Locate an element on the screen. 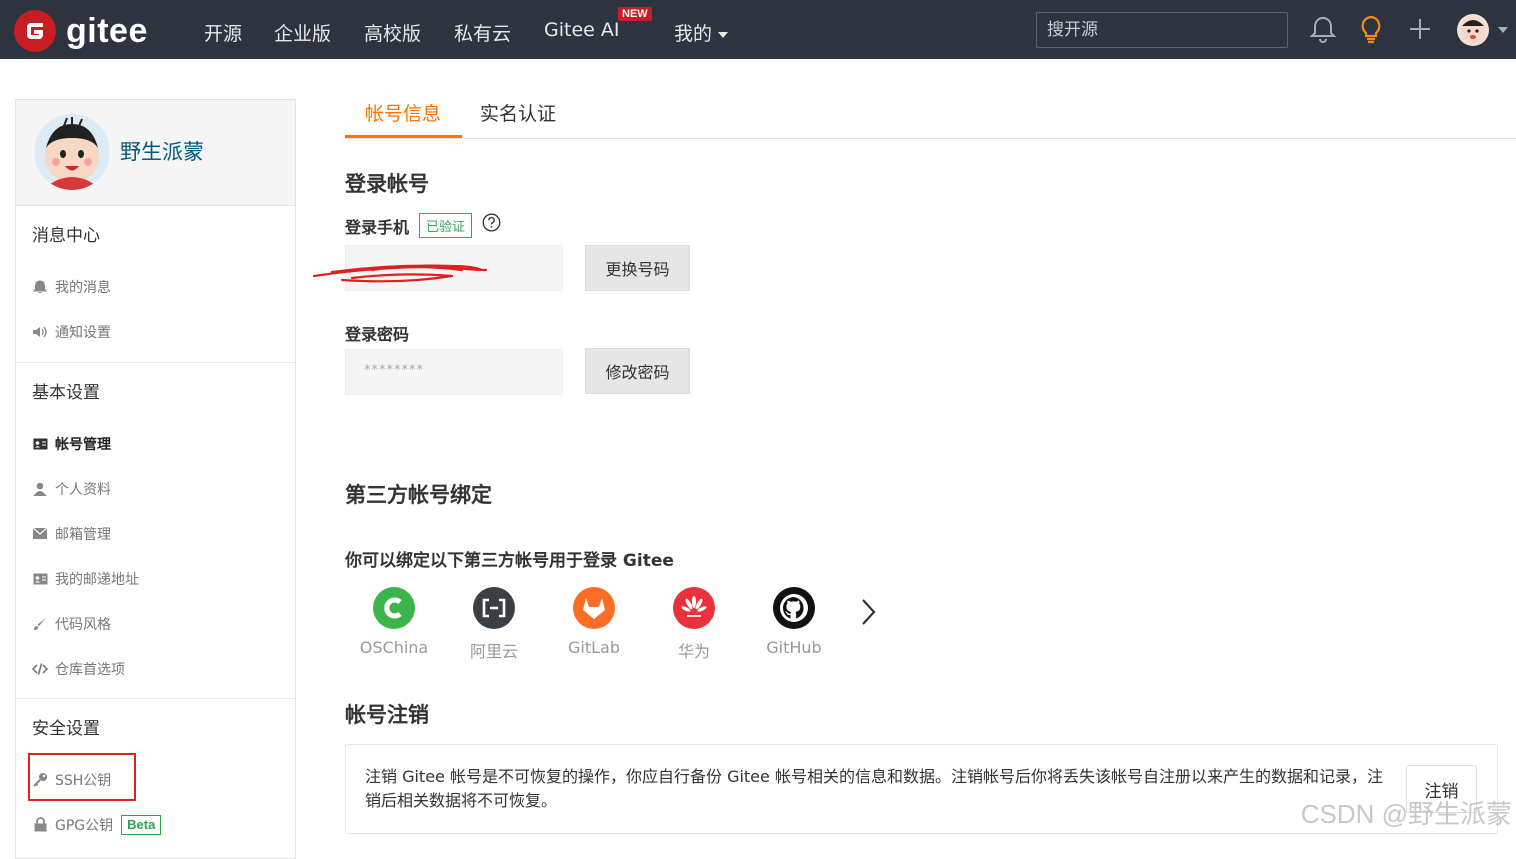 The width and height of the screenshot is (1516, 859). brush-icon is located at coordinates (40, 624).